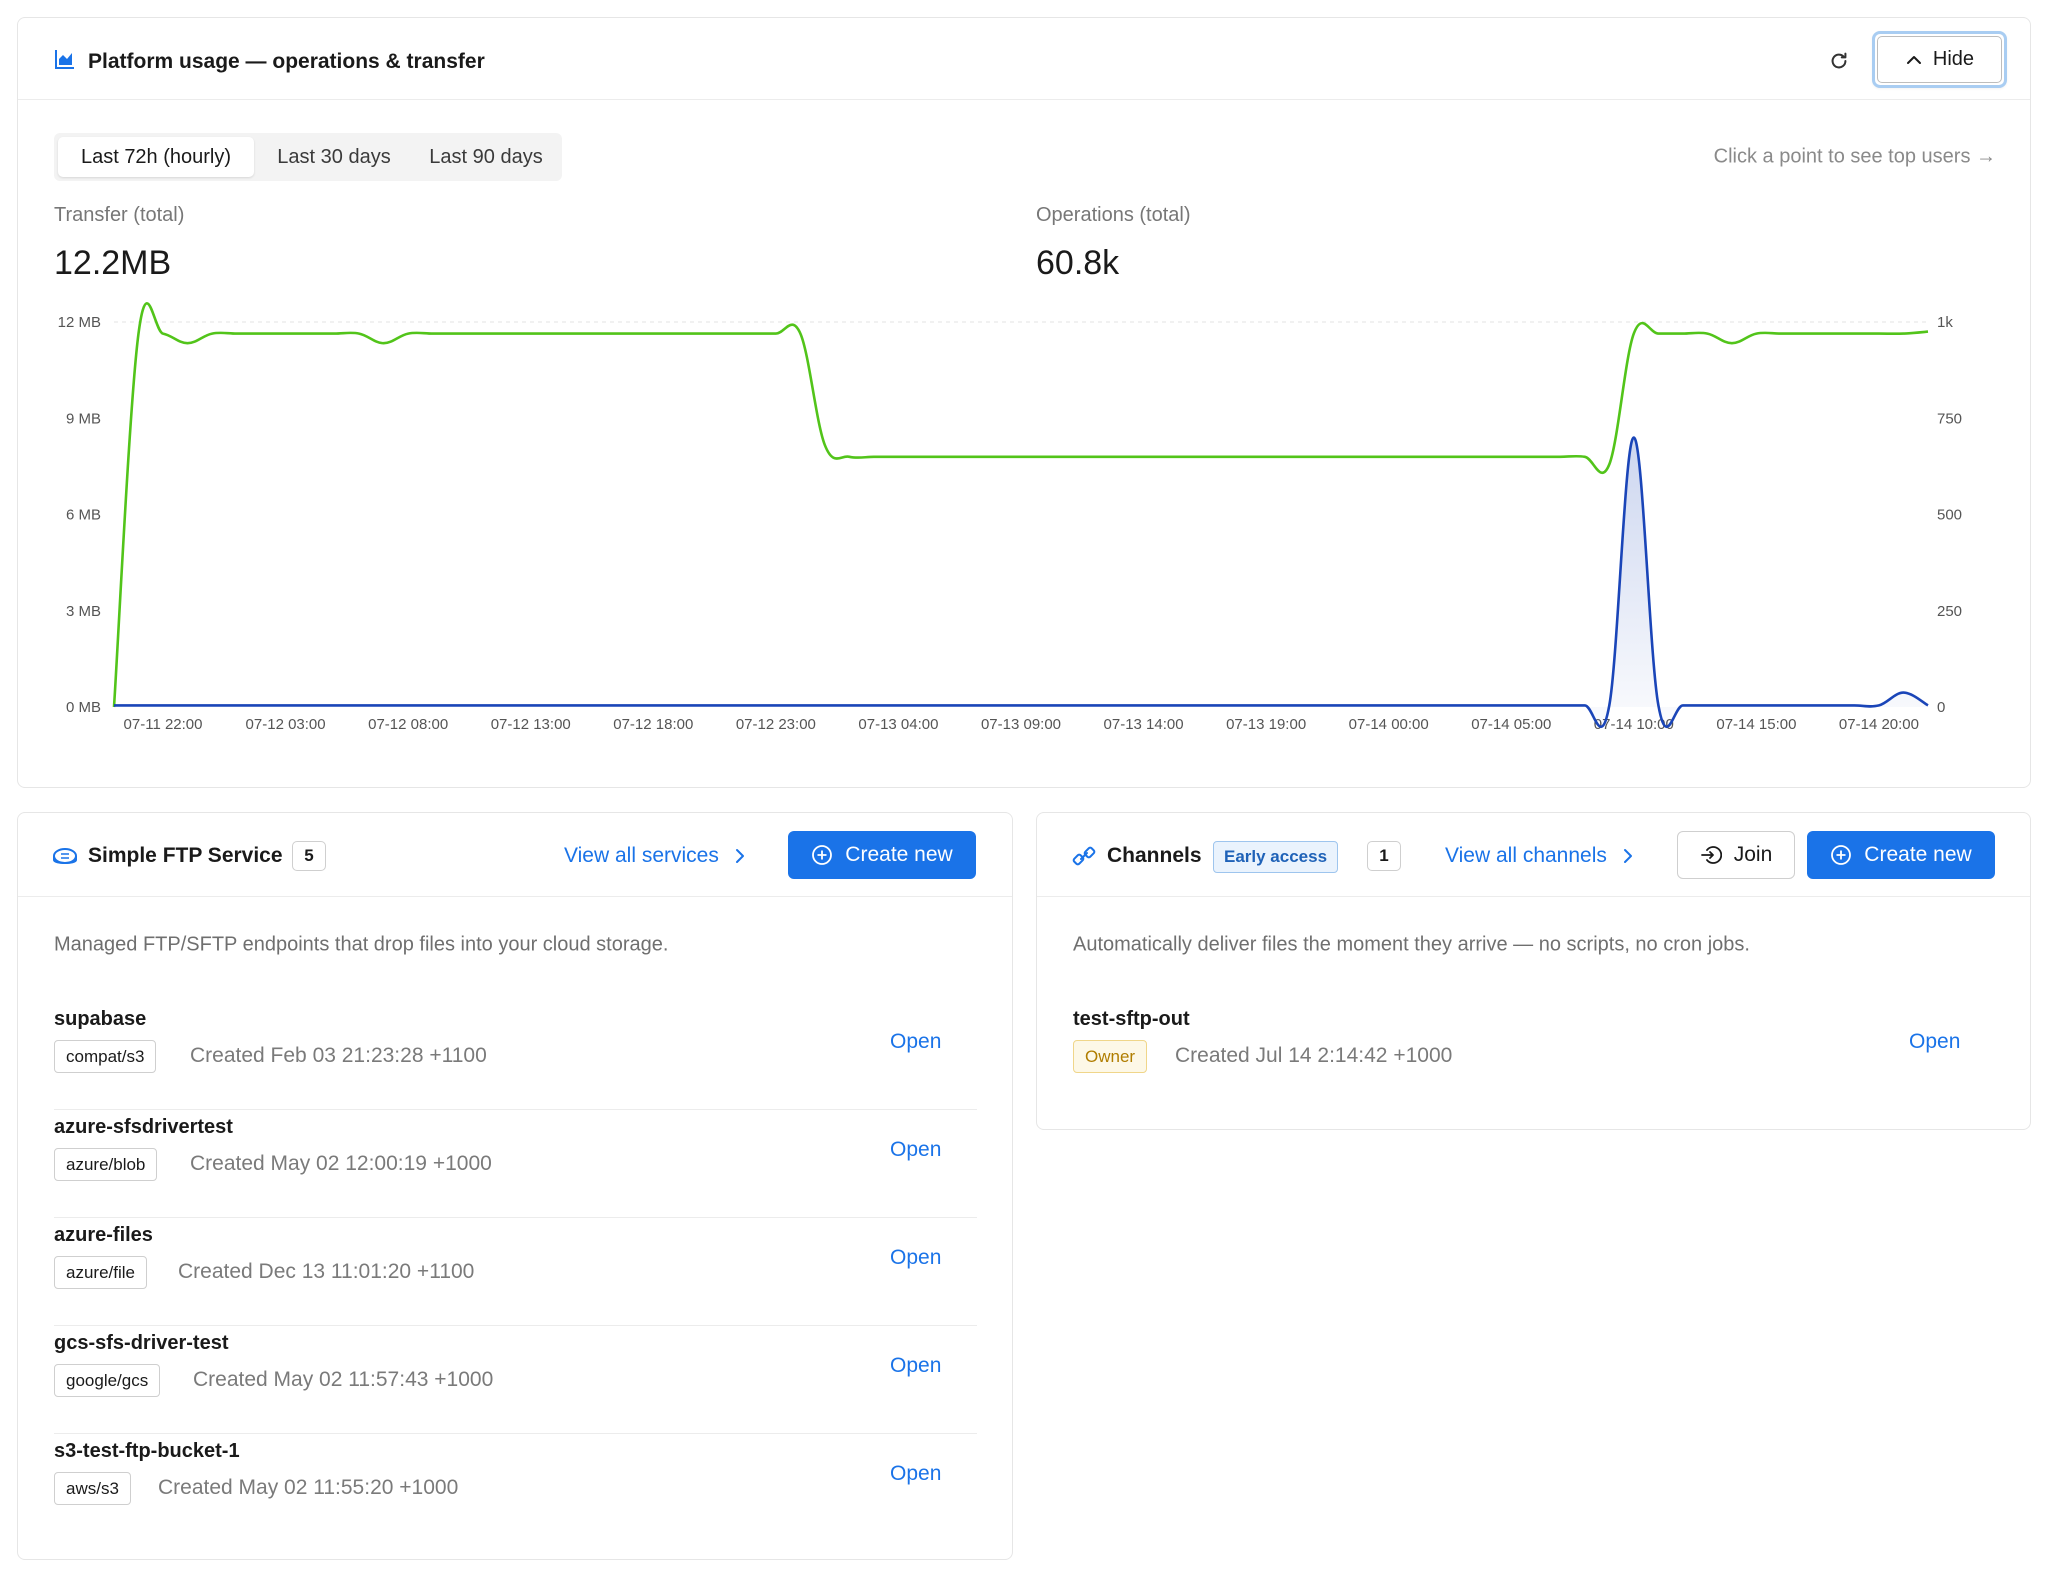 Image resolution: width=2048 pixels, height=1570 pixels. Describe the element at coordinates (1110, 1056) in the screenshot. I see `owner-badge: Owner` at that location.